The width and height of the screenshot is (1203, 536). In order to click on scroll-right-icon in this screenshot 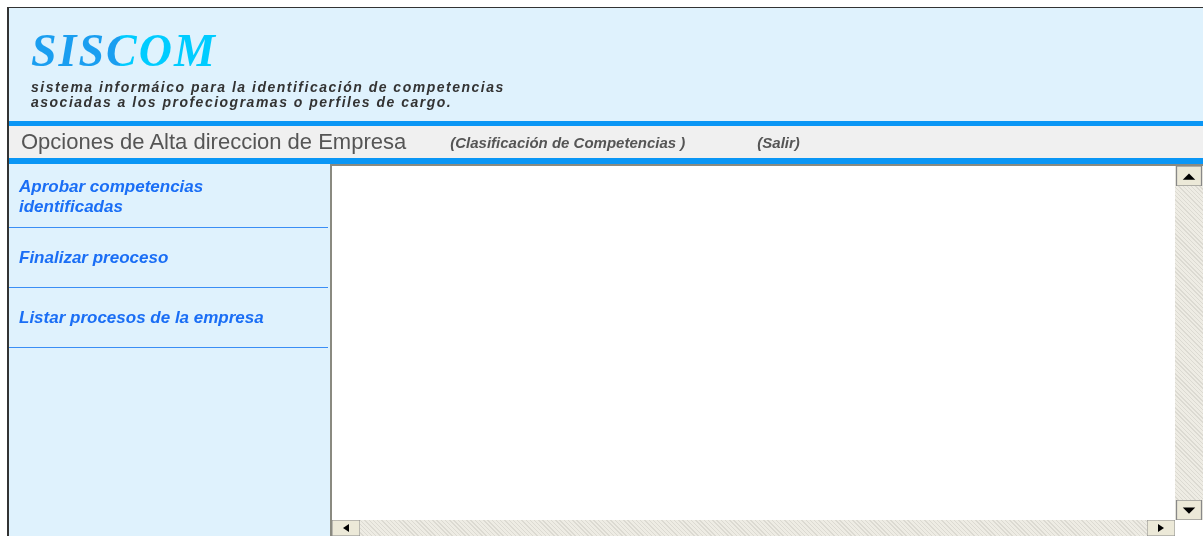, I will do `click(1161, 528)`.